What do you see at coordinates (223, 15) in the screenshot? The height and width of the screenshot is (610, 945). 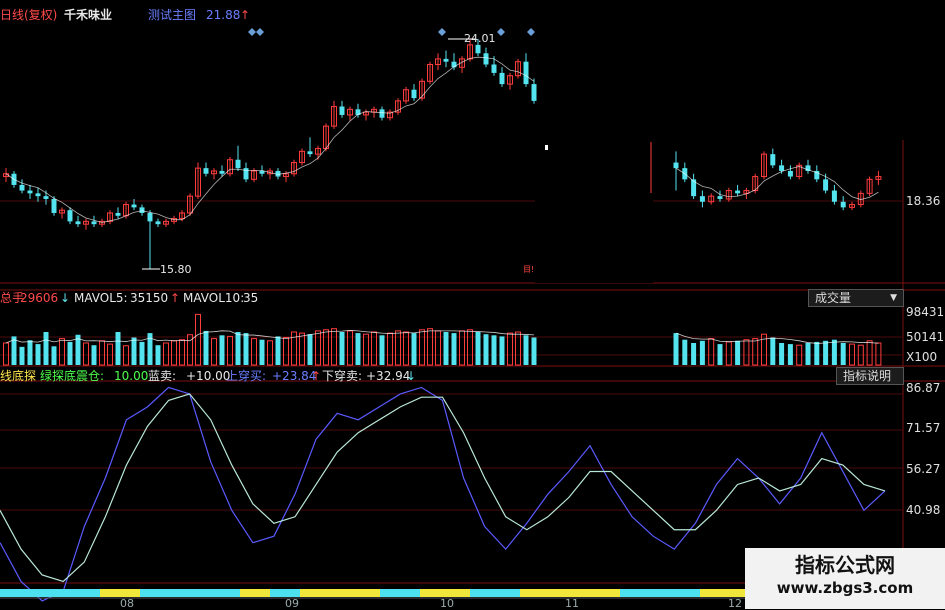 I see `main-indicator-value: 21.88` at bounding box center [223, 15].